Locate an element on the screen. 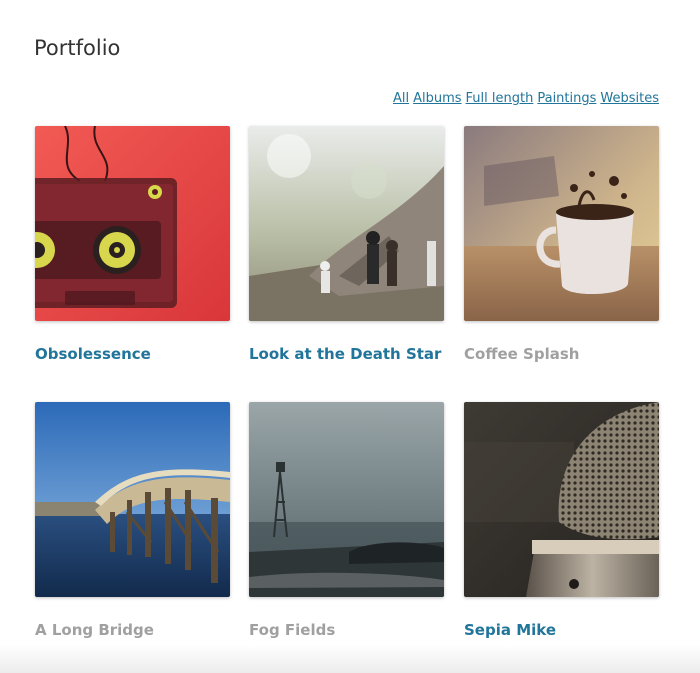 The height and width of the screenshot is (673, 700). portfolio-item: Look at the Death Star is located at coordinates (346, 244).